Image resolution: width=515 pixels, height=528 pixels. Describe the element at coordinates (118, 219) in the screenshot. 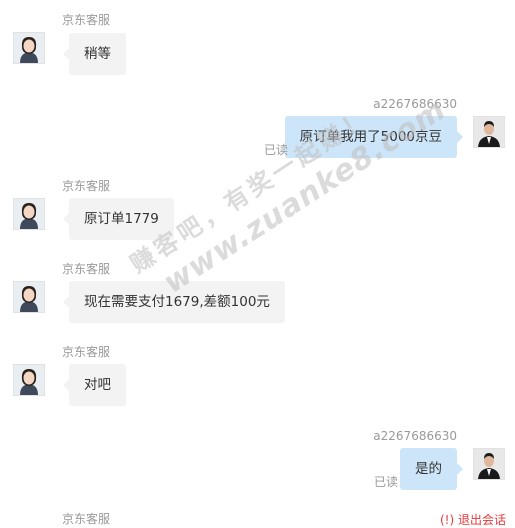

I see `message-bubble: 原订单1779` at that location.